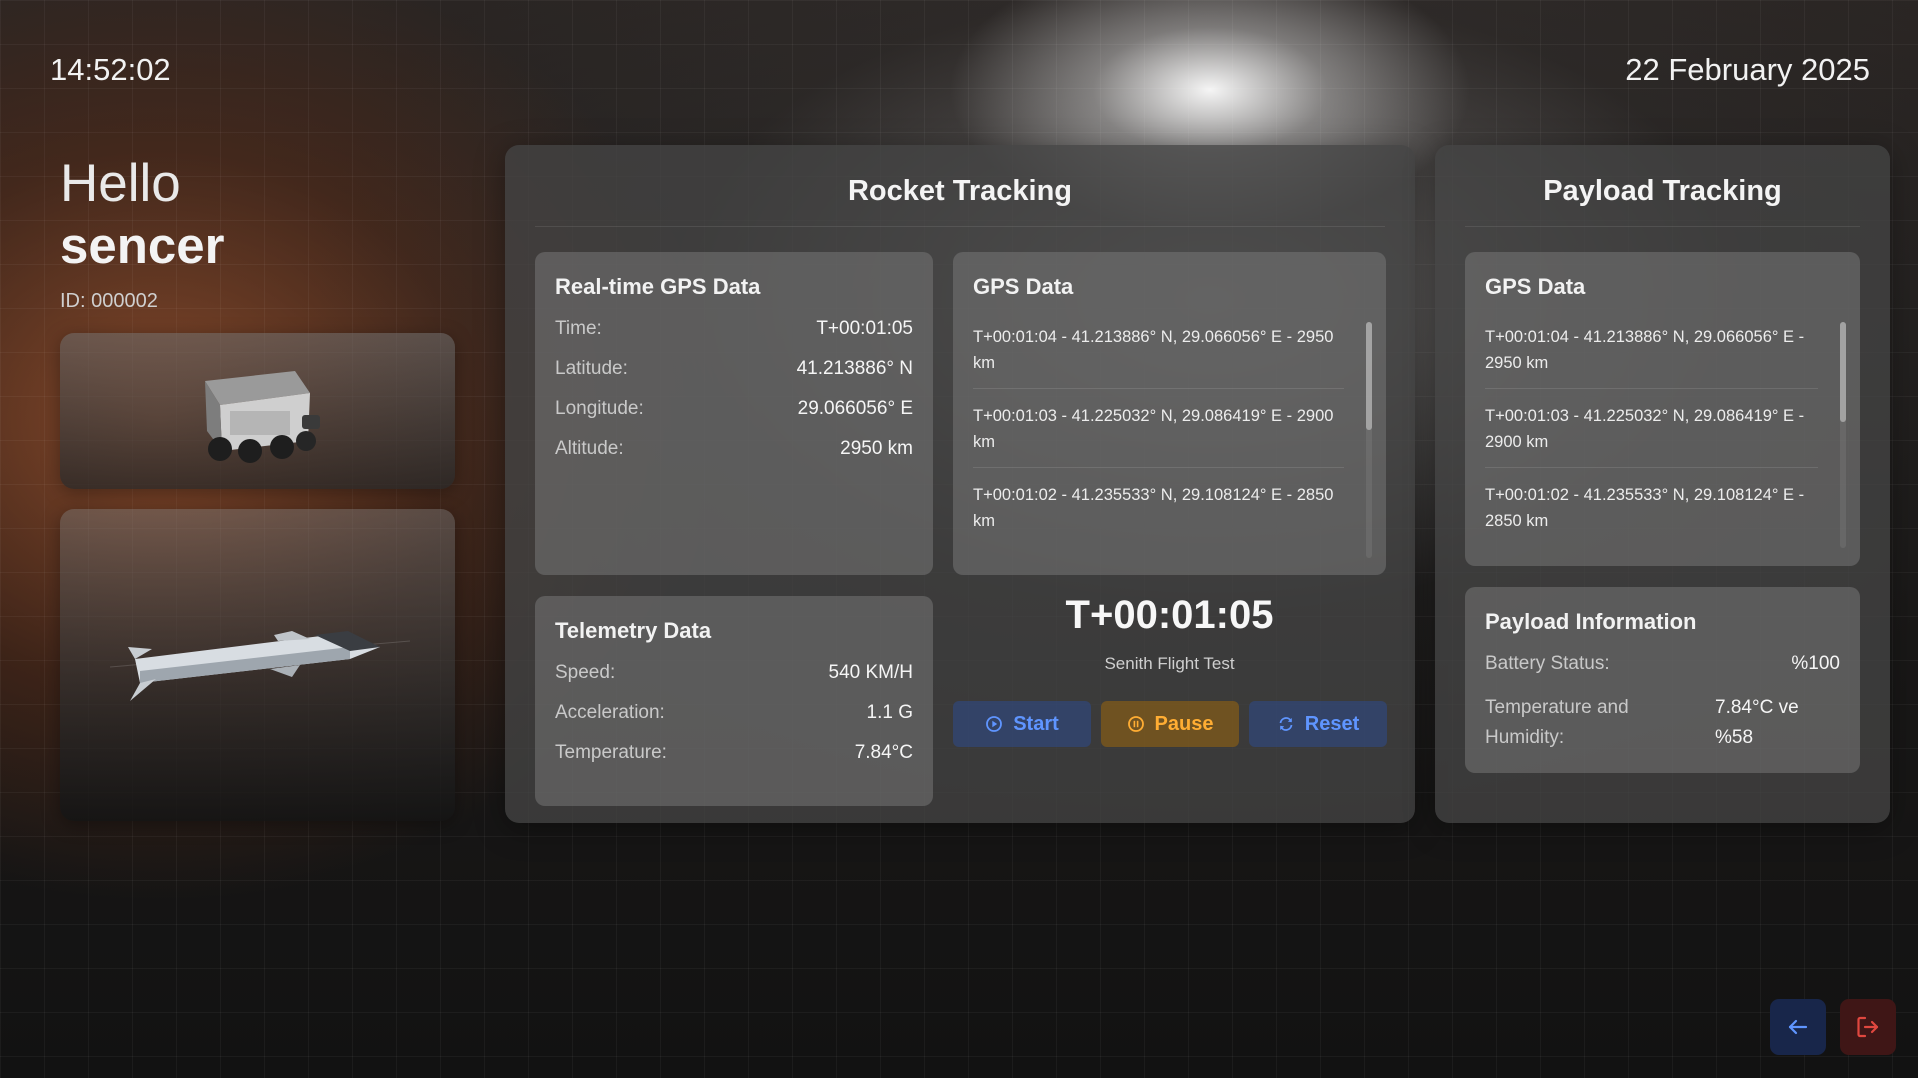  Describe the element at coordinates (1843, 435) in the screenshot. I see `payload-gps-scrollbar` at that location.